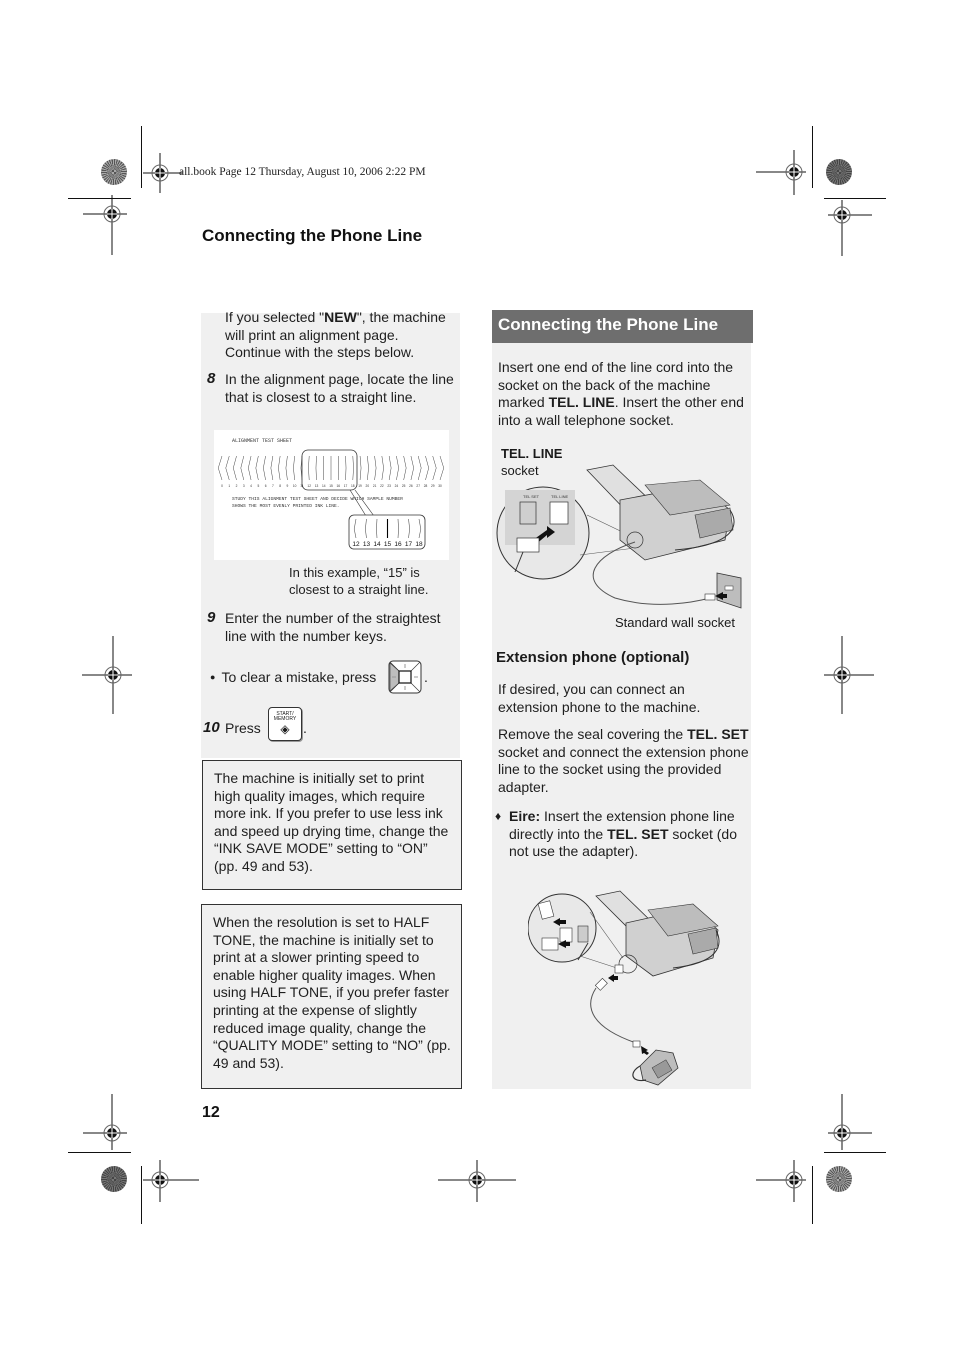 The height and width of the screenshot is (1351, 954). What do you see at coordinates (360, 486) in the screenshot?
I see `alignment-number: 19` at bounding box center [360, 486].